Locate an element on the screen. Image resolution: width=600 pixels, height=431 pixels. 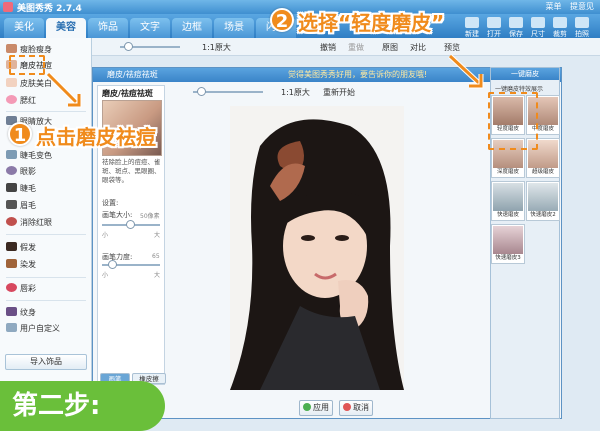
brush-strength-max: 大 is located at coordinates (157, 275).